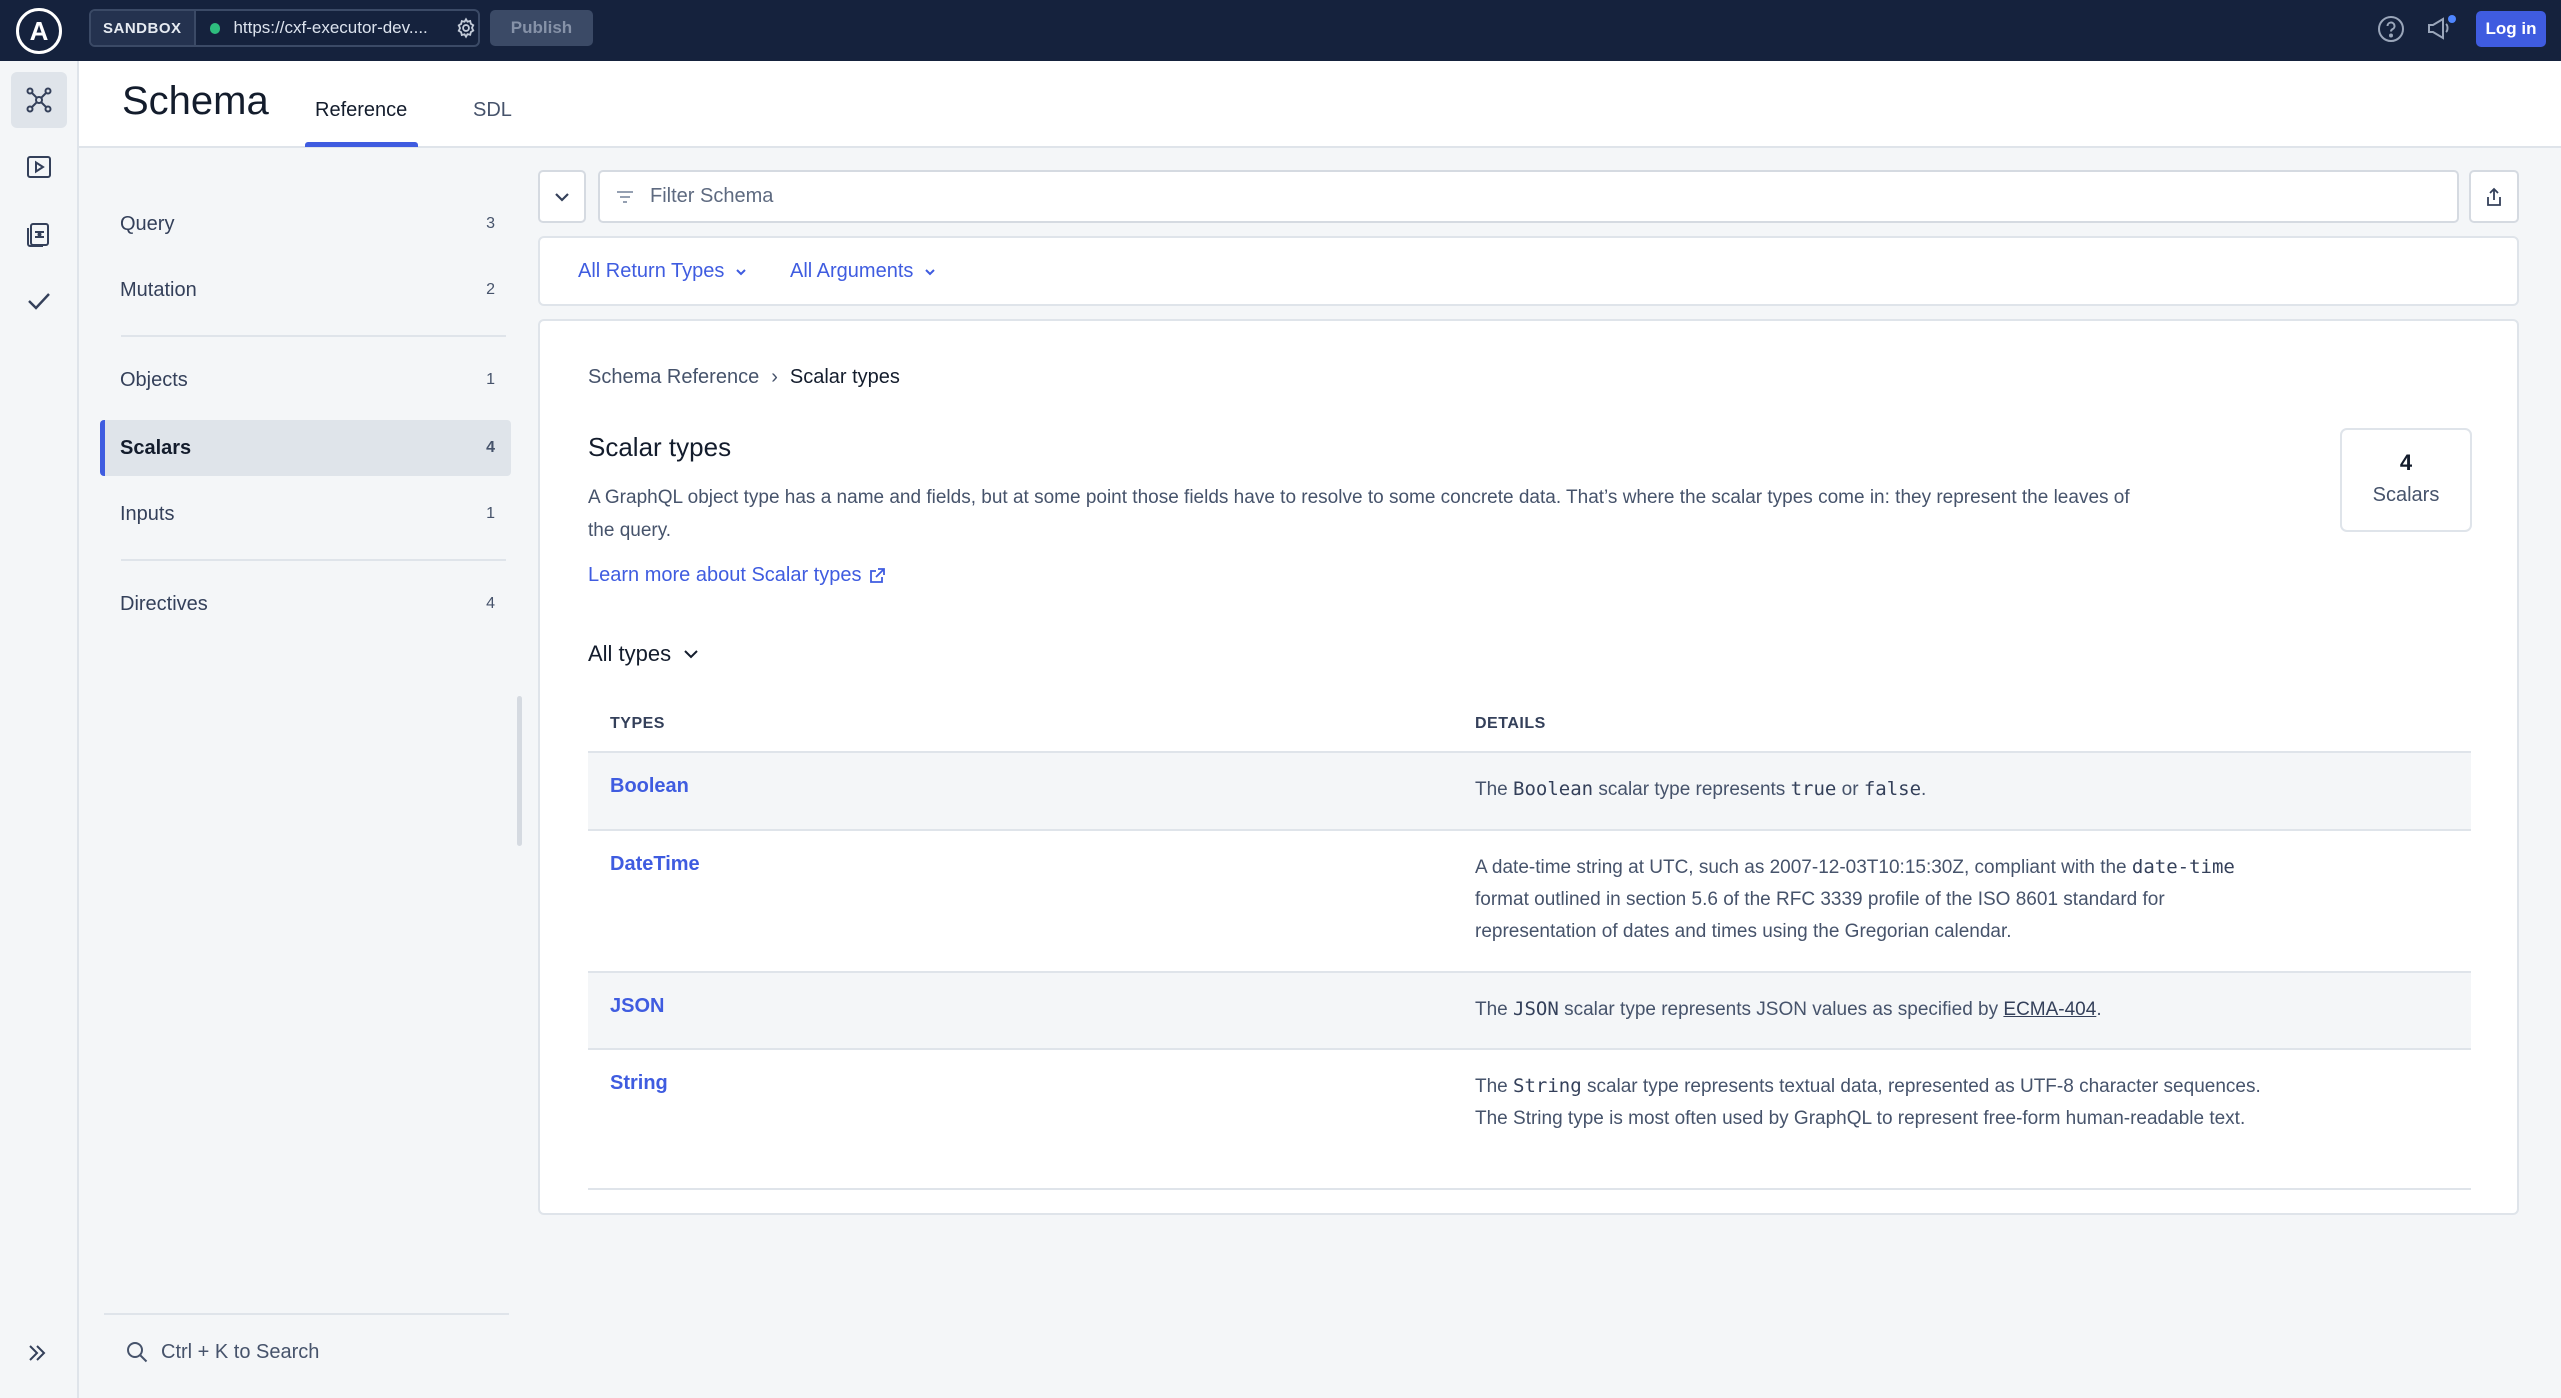  I want to click on desc-text: or, so click(1850, 789).